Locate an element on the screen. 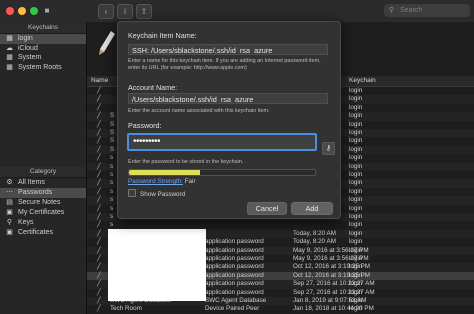 This screenshot has height=314, width=474. zoom-window-button is located at coordinates (34, 11).